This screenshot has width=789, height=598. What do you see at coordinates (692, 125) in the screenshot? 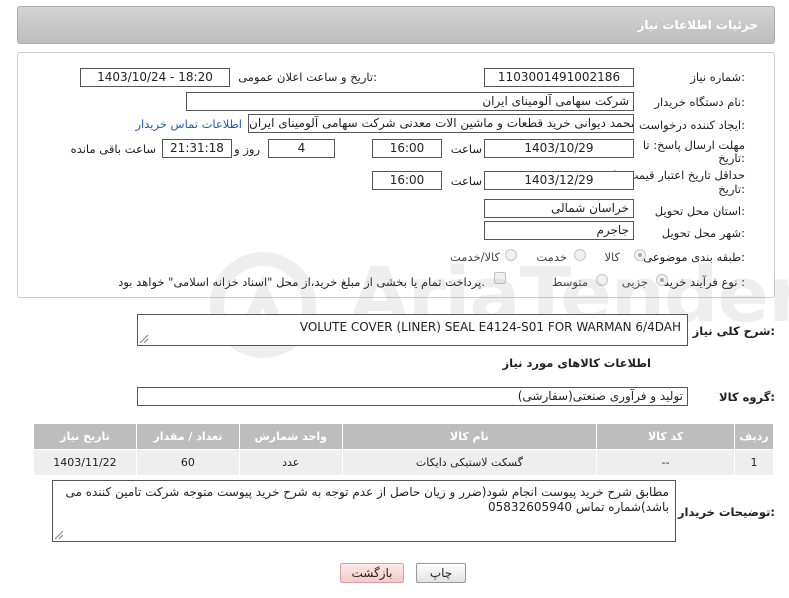
I see `requester-label: ایجاد کننده درخواست:` at bounding box center [692, 125].